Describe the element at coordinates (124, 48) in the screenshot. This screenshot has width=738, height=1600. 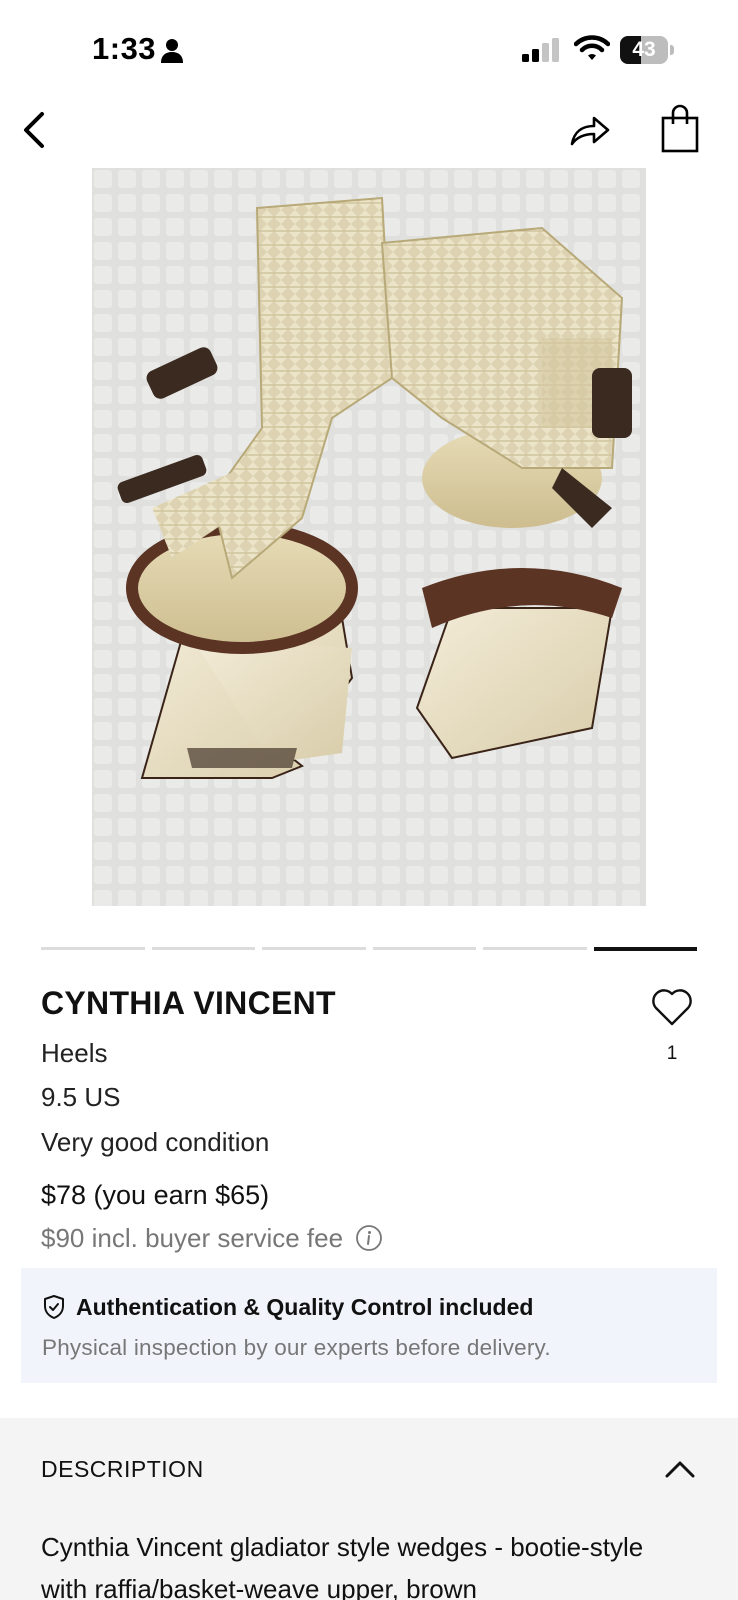
I see `status-time: 1:33` at that location.